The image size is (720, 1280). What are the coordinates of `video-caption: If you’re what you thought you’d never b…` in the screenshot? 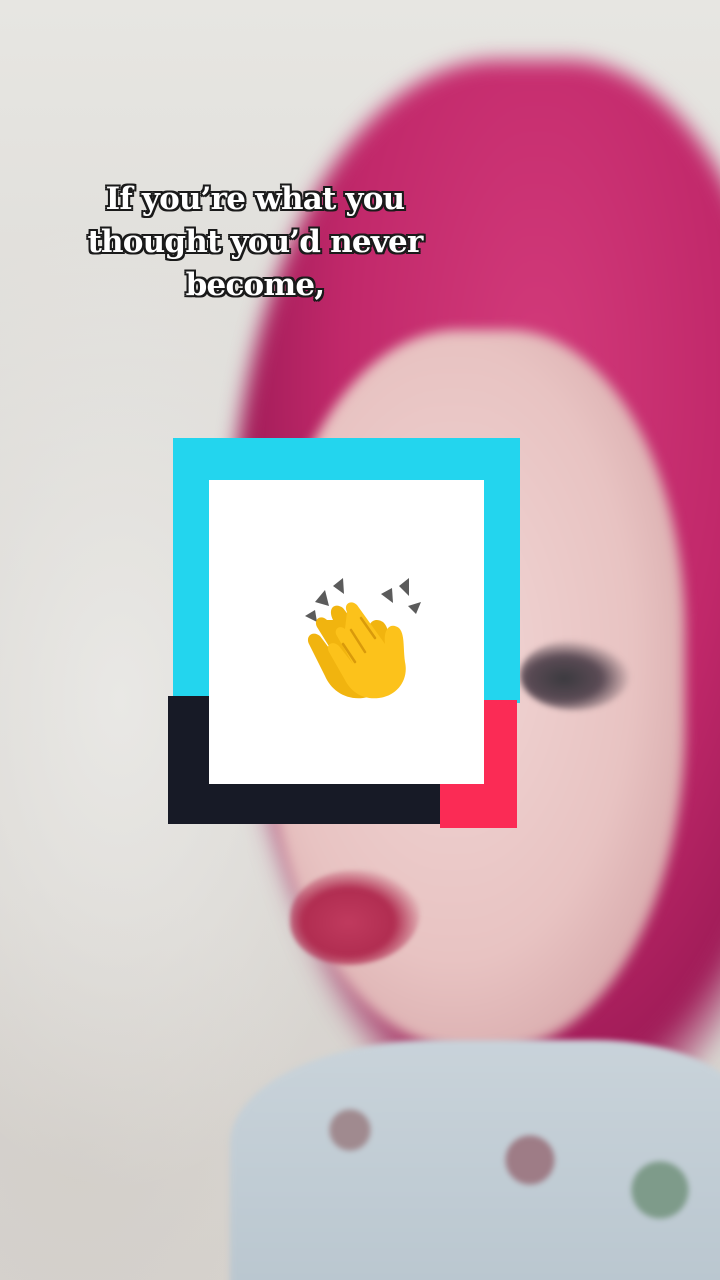 It's located at (255, 242).